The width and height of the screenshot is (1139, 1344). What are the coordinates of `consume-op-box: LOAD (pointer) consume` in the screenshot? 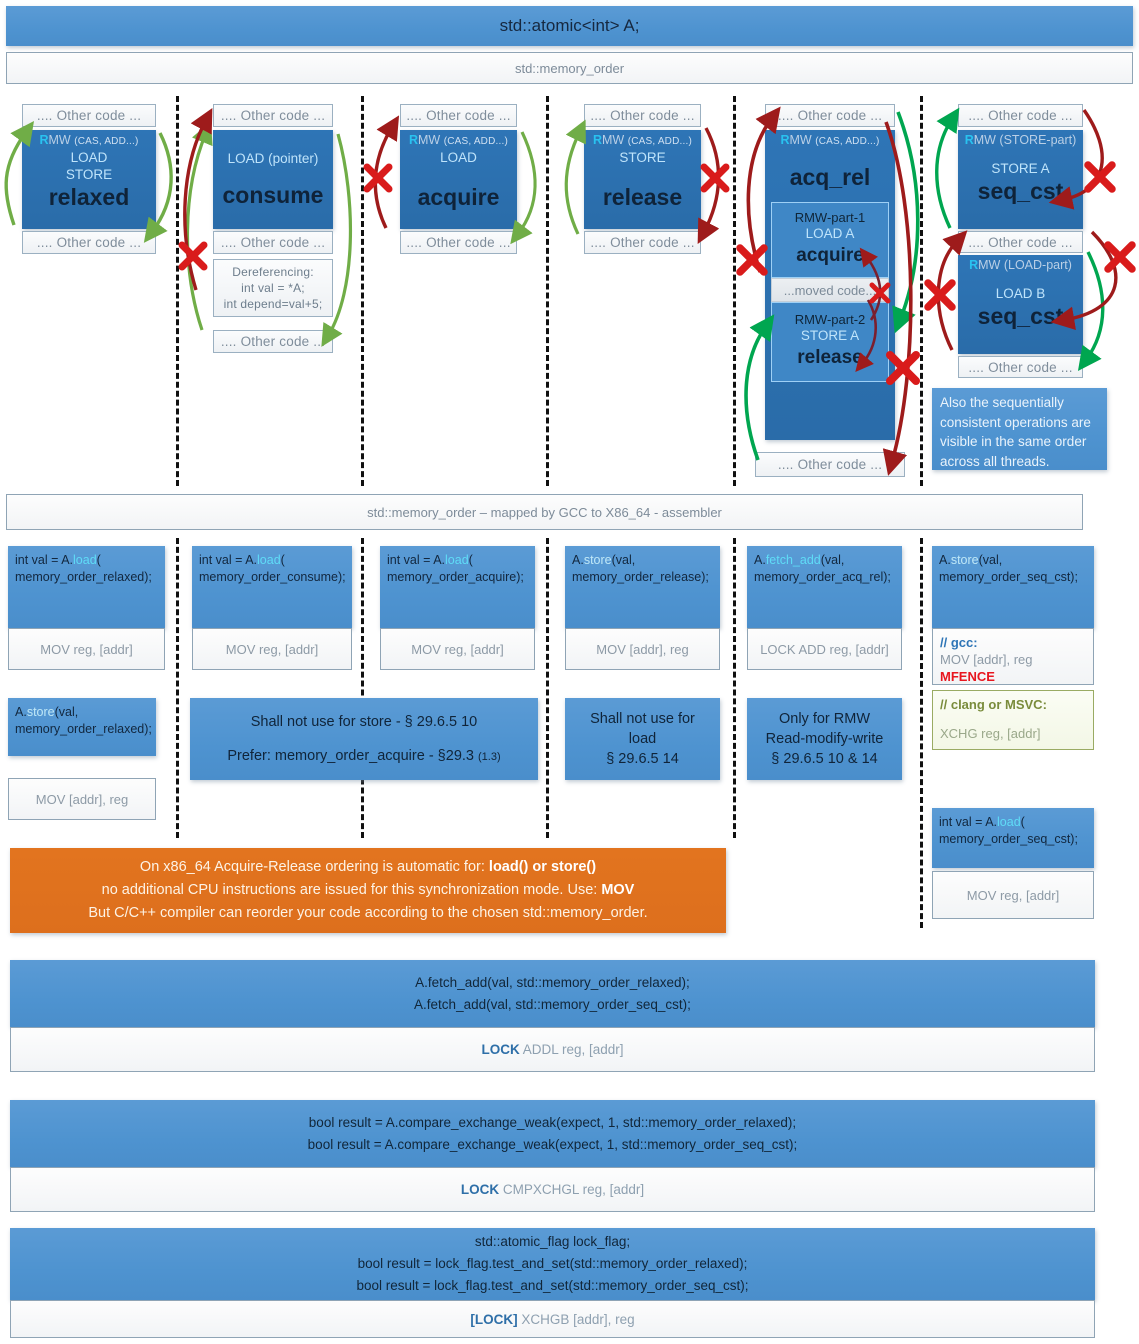 It's located at (273, 179).